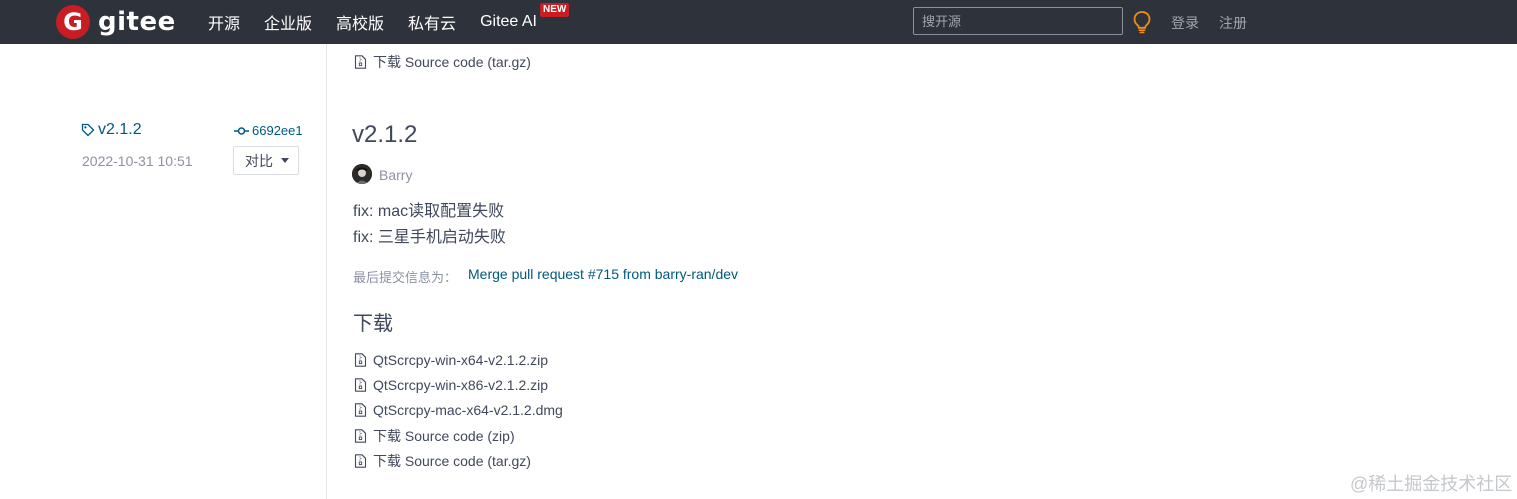 Image resolution: width=1517 pixels, height=499 pixels. I want to click on release-commit-link: 6692ee1, so click(268, 130).